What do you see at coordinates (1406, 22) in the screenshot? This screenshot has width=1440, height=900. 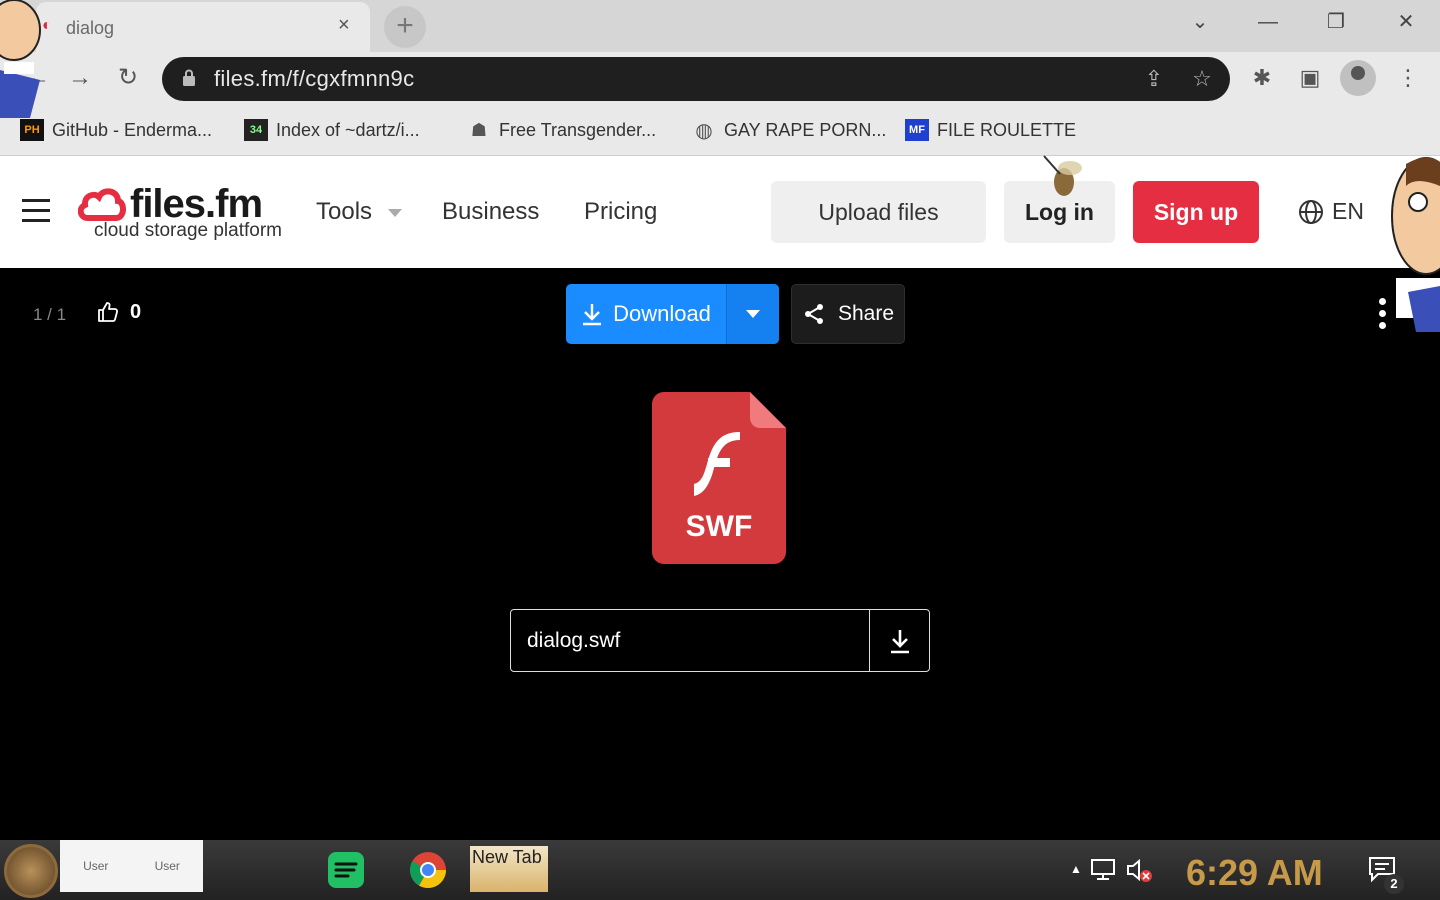 I see `close-window-button: ✕` at bounding box center [1406, 22].